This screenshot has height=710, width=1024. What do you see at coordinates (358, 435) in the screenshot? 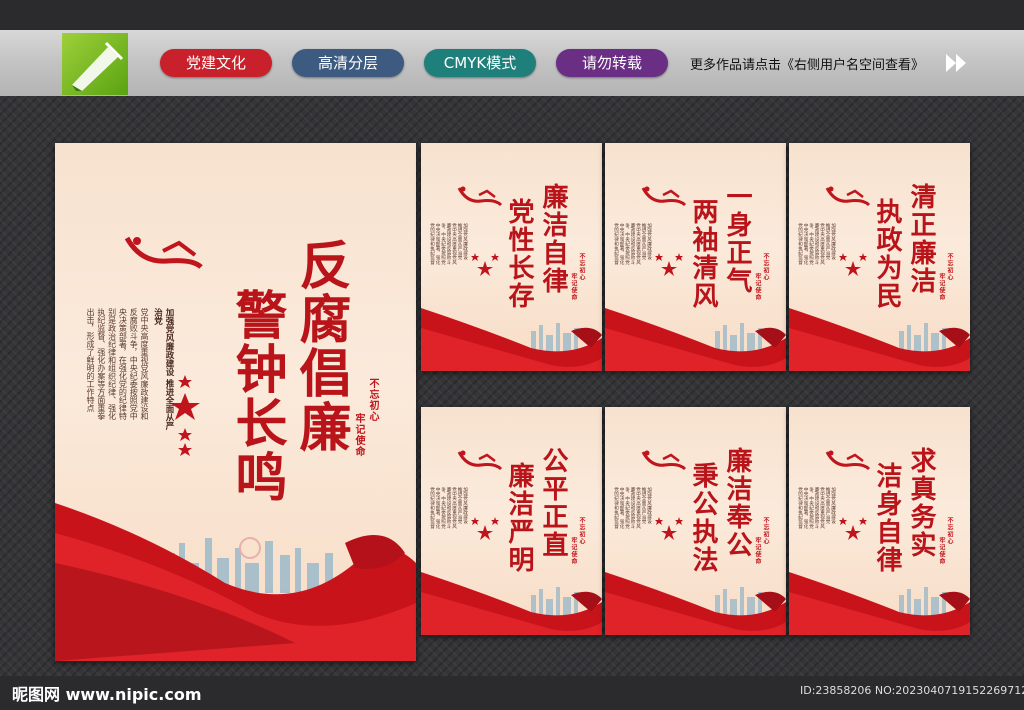
I see `seal-mission: 牢记使命` at bounding box center [358, 435].